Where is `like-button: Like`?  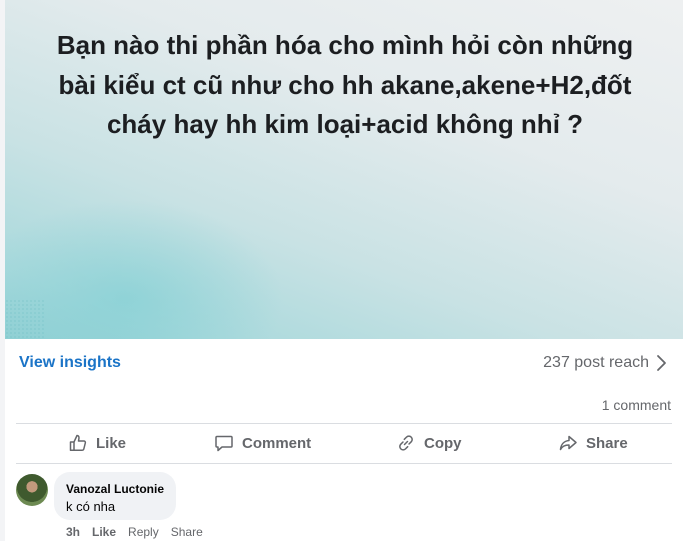
like-button: Like is located at coordinates (97, 443).